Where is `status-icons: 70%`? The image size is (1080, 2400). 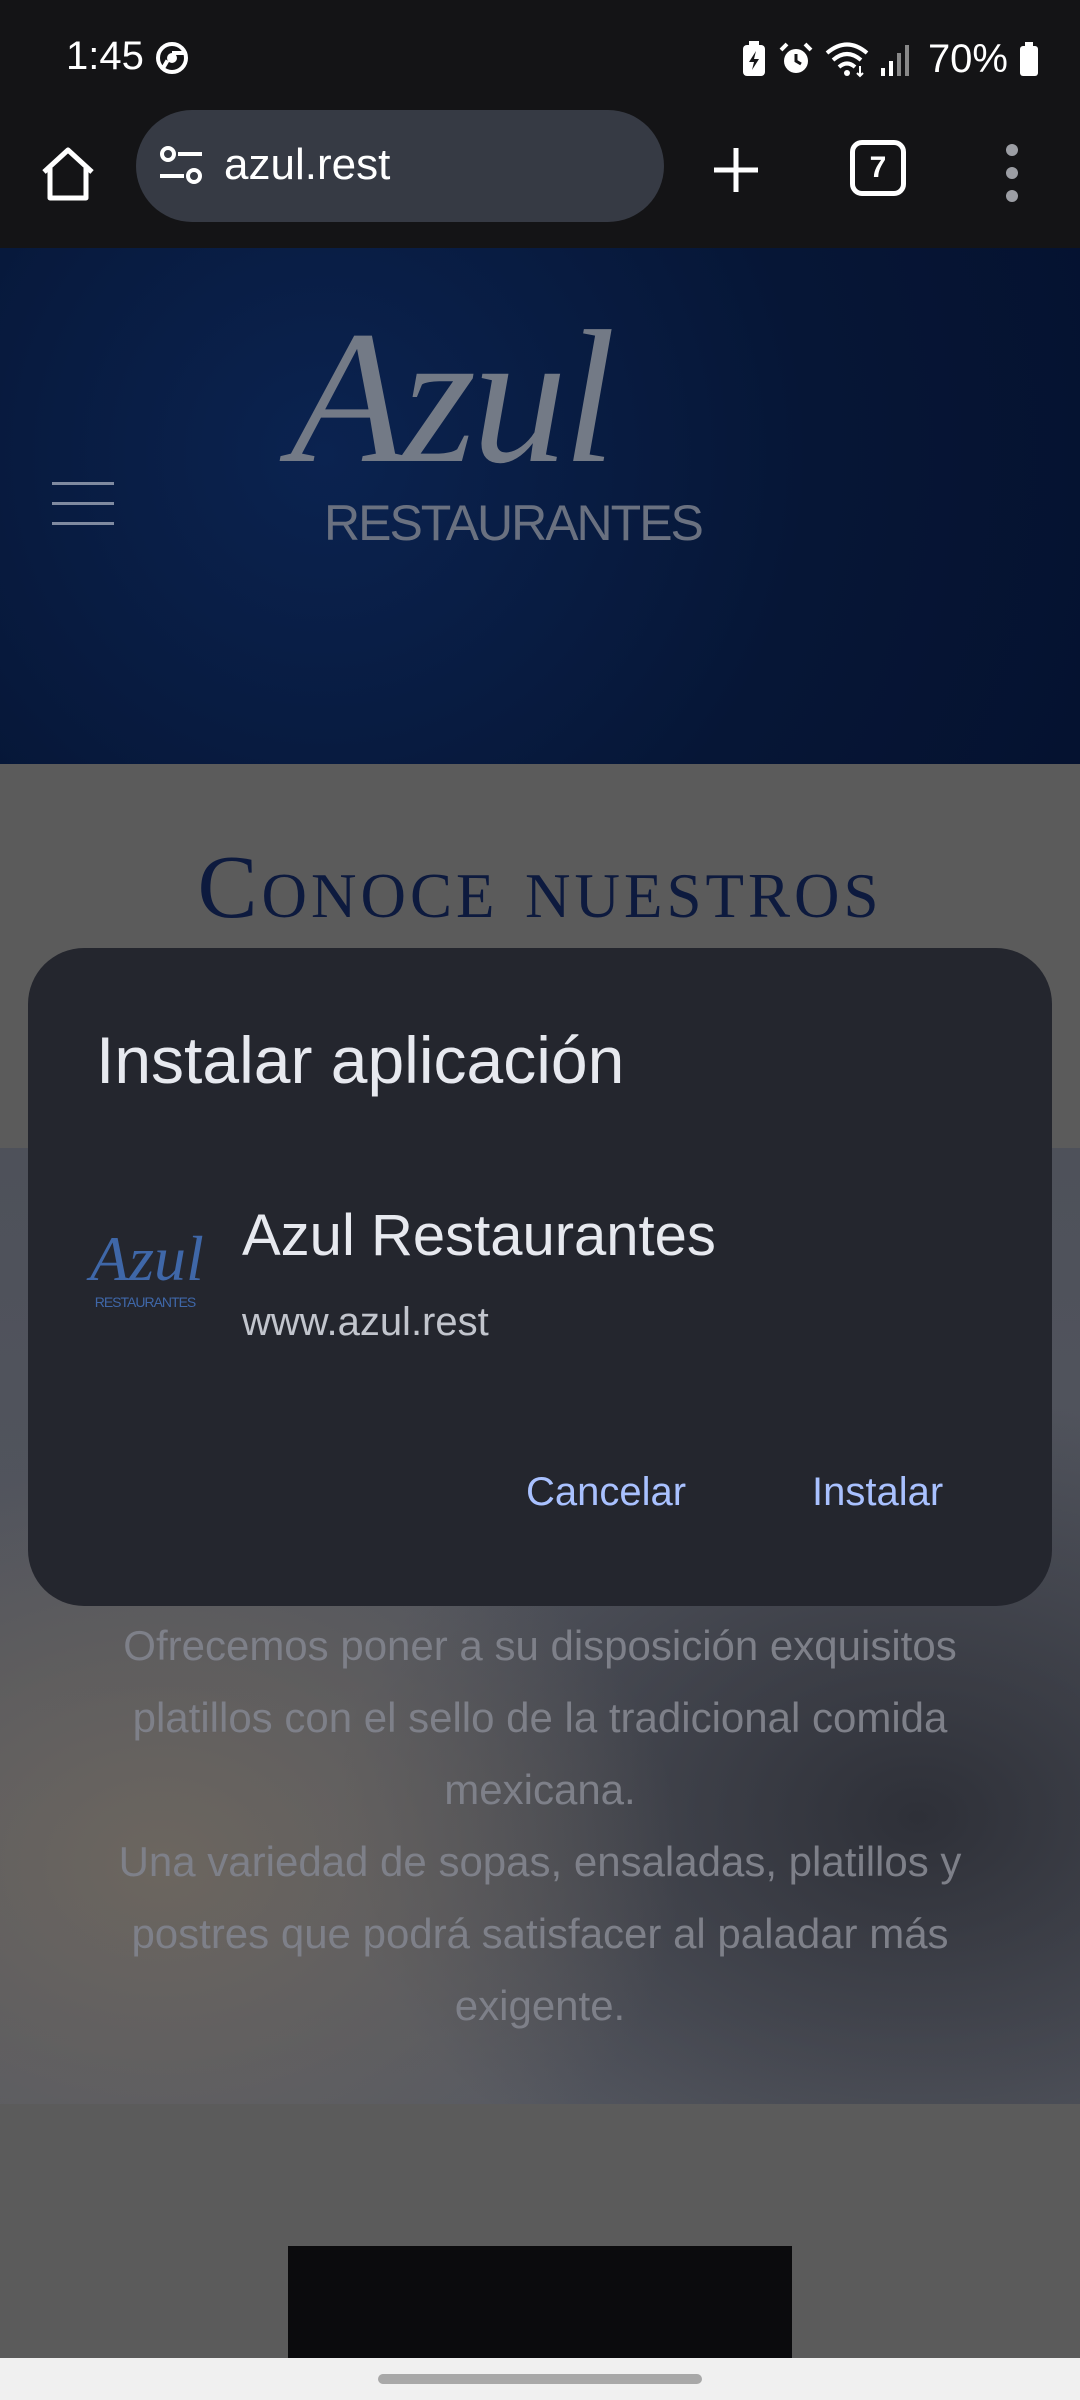 status-icons: 70% is located at coordinates (890, 59).